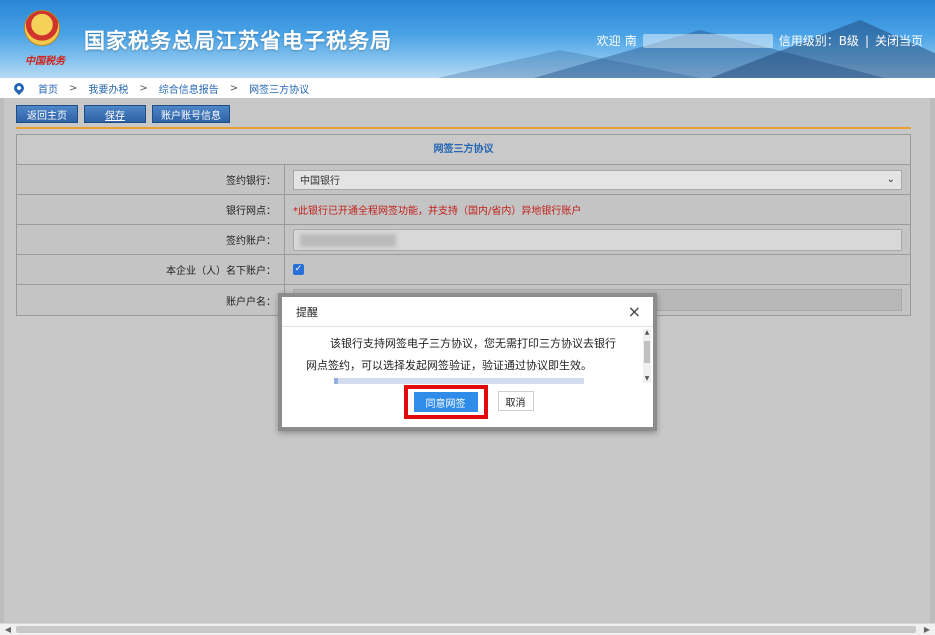 The width and height of the screenshot is (935, 635). What do you see at coordinates (899, 40) in the screenshot?
I see `close-page-link: 关闭当页` at bounding box center [899, 40].